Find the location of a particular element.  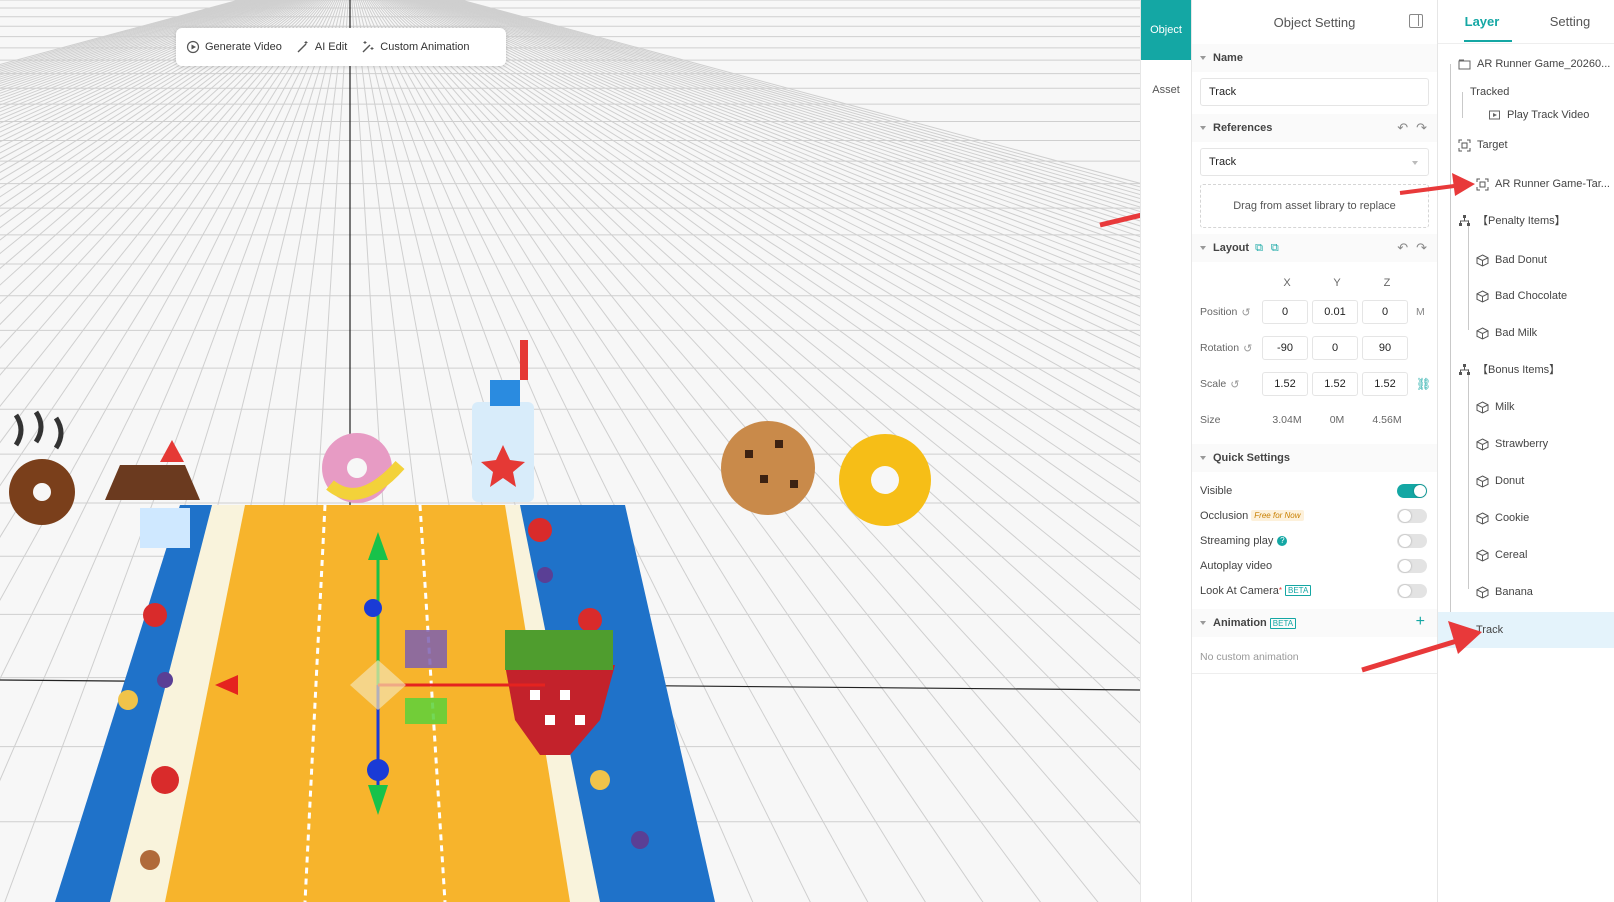

layer-item-strawberry: Strawberry is located at coordinates (1512, 444).